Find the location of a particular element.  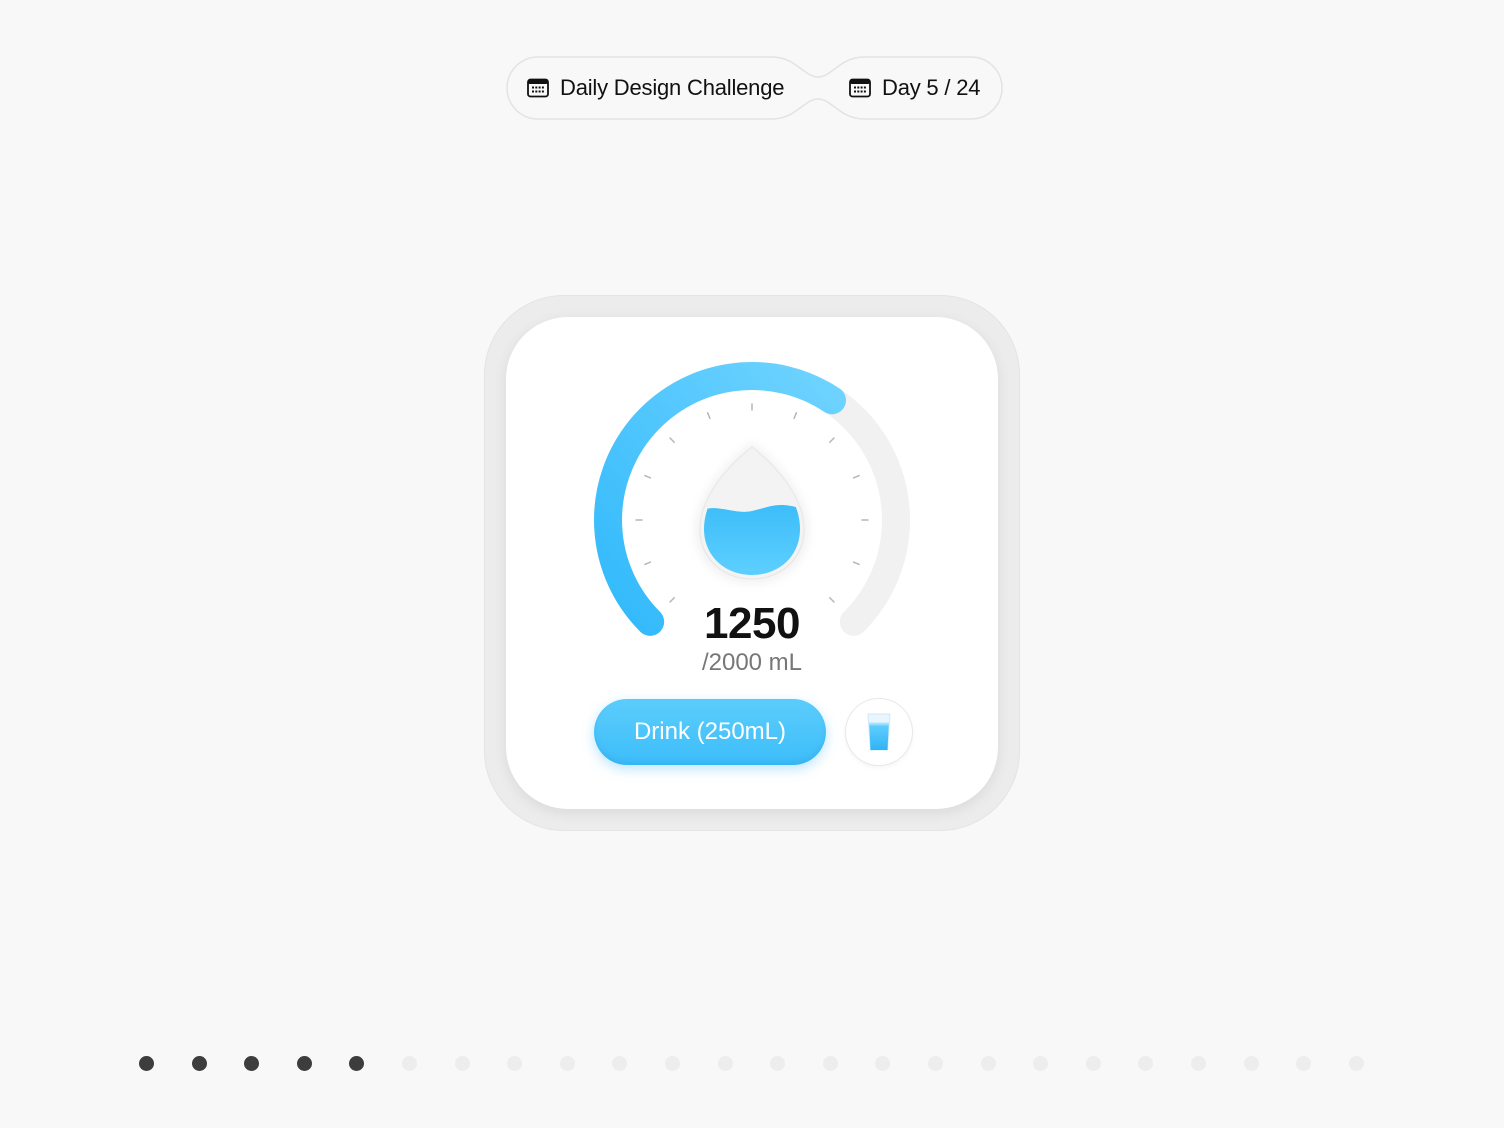

water-drop-icon is located at coordinates (752, 513).